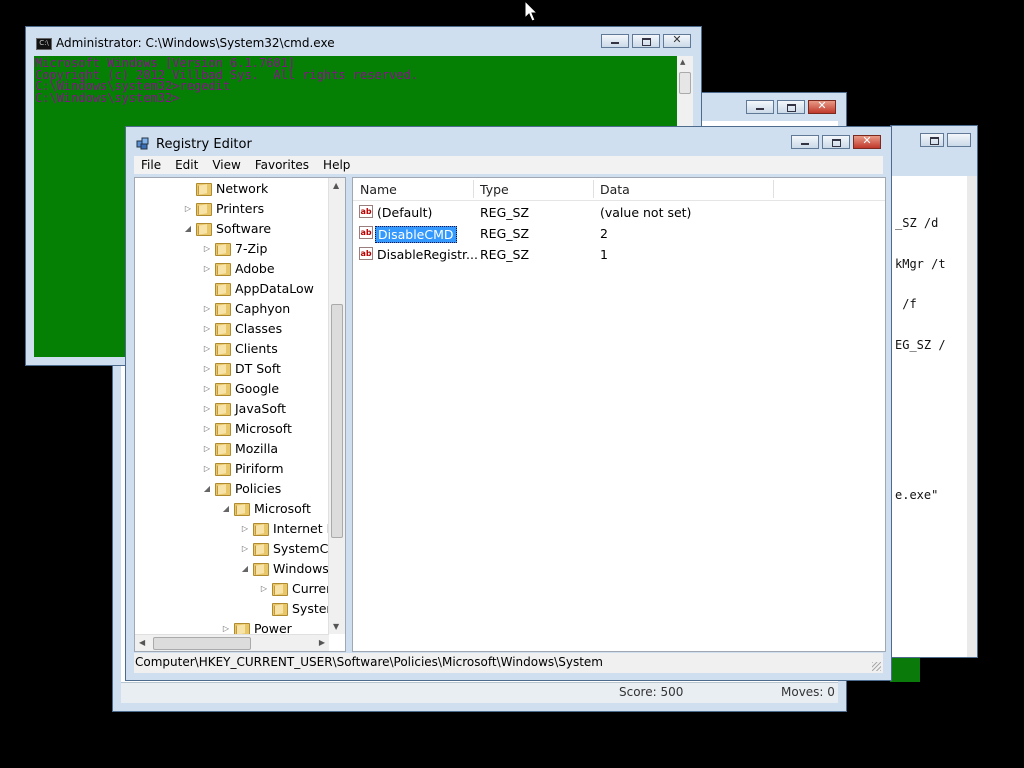  What do you see at coordinates (288, 548) in the screenshot?
I see `tree-node: ▷ SystemCe` at bounding box center [288, 548].